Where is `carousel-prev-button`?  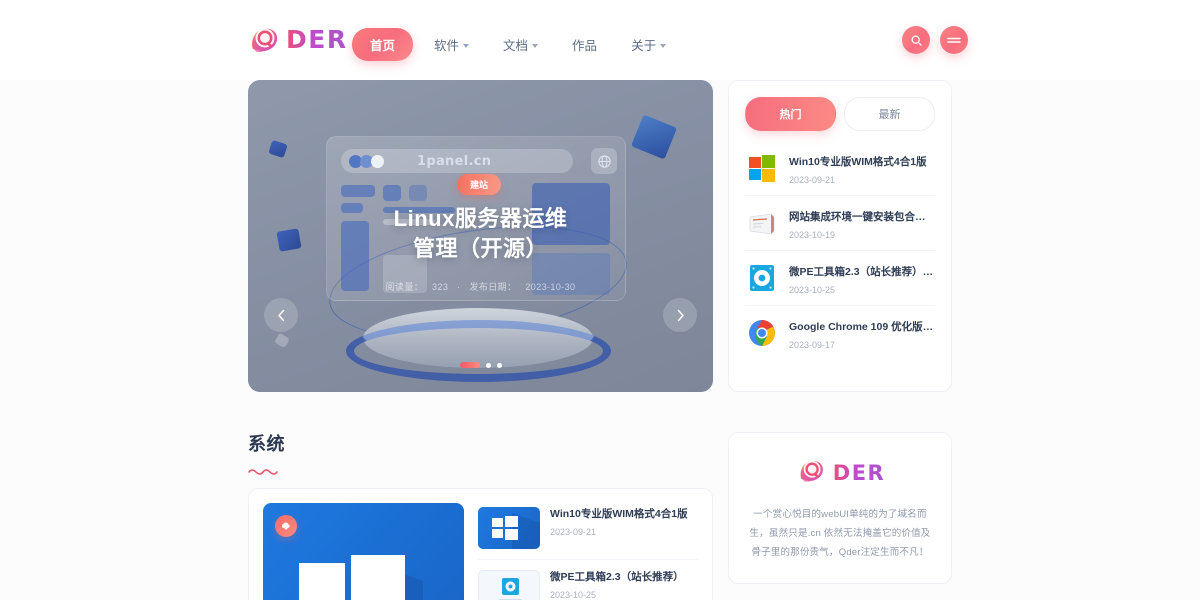 carousel-prev-button is located at coordinates (281, 315).